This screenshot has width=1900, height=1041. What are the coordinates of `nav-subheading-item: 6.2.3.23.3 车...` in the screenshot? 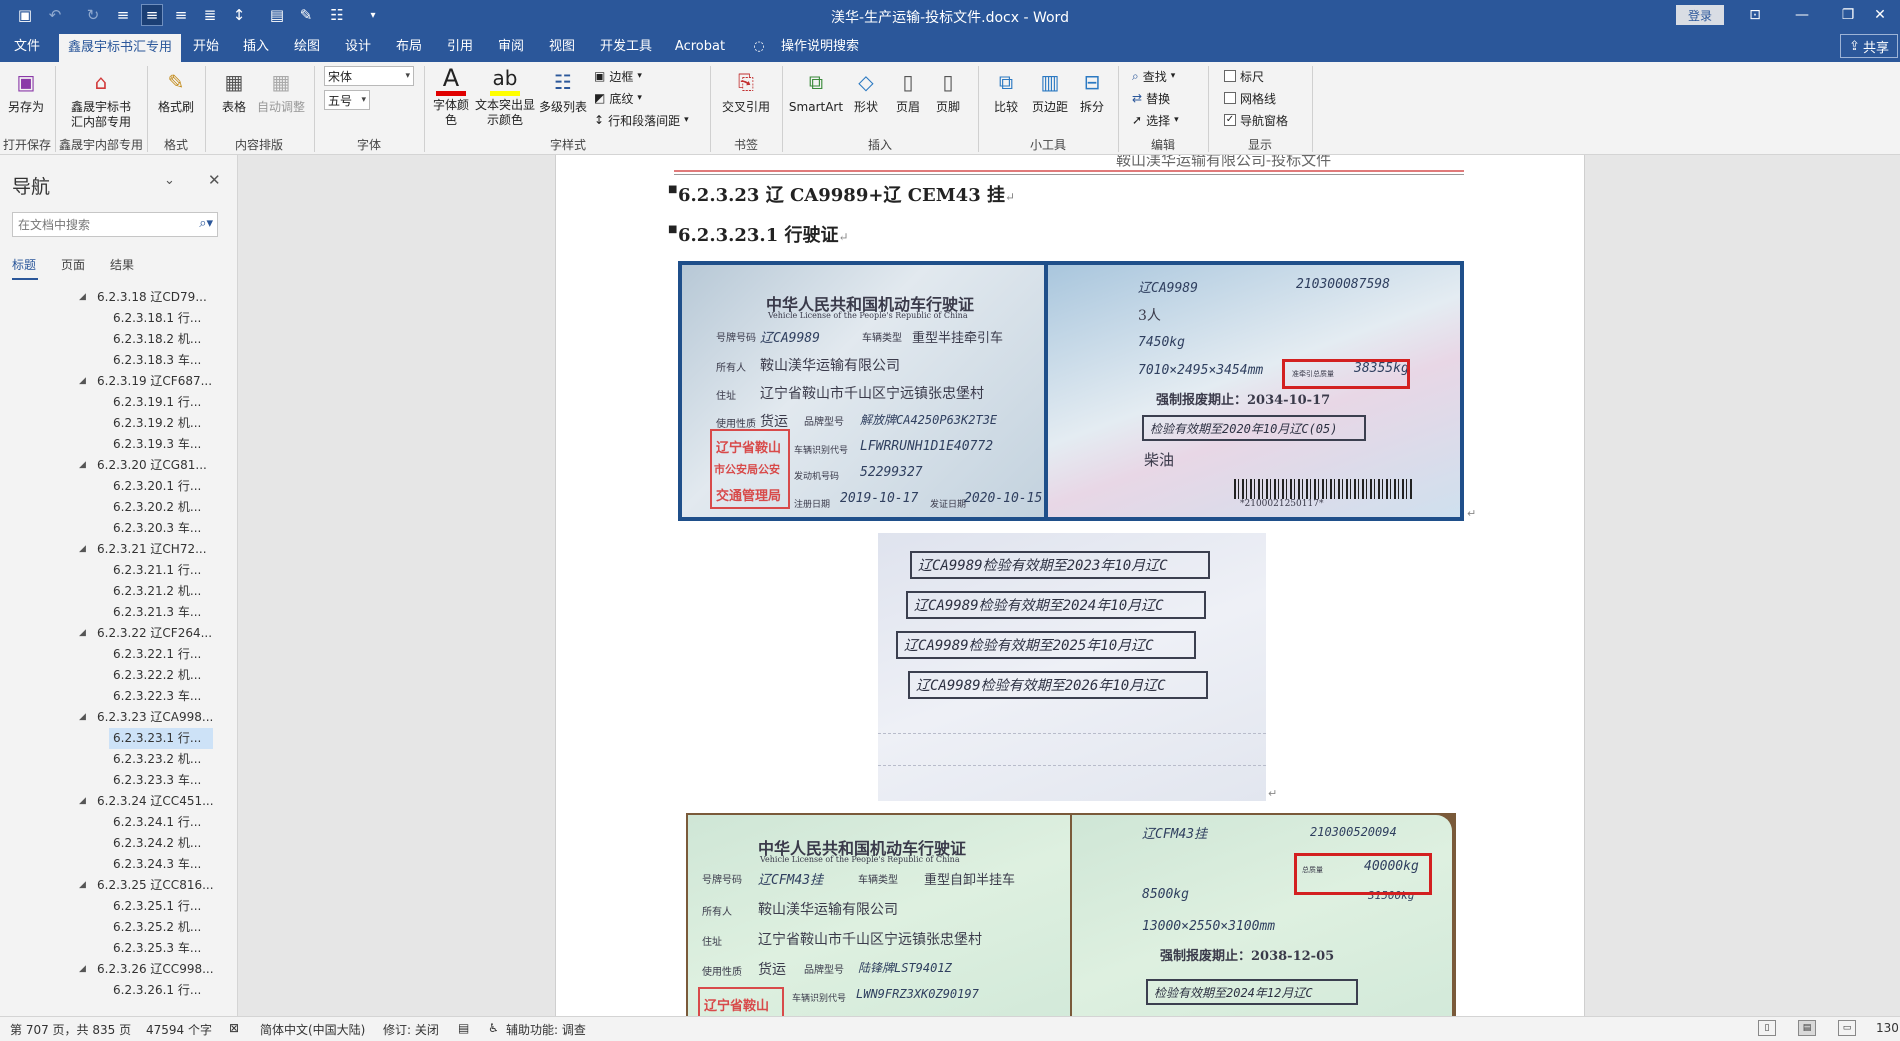 It's located at (161, 780).